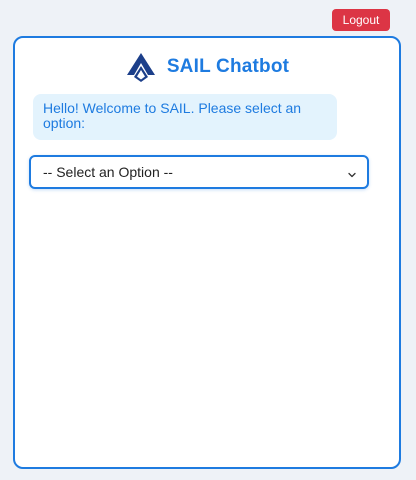 The height and width of the screenshot is (480, 416). I want to click on option-select-value: -- Select an Option --, so click(108, 172).